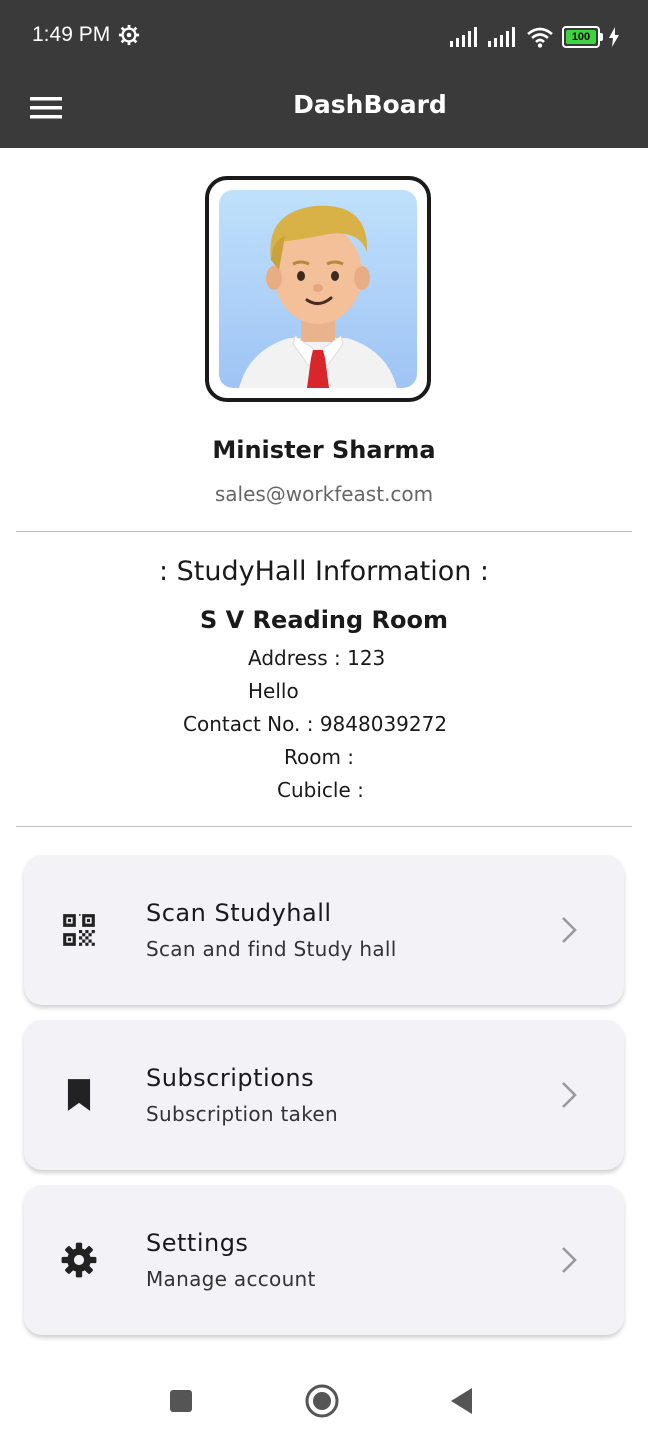 The height and width of the screenshot is (1440, 648). I want to click on studyhall-name: S V Reading Room, so click(323, 620).